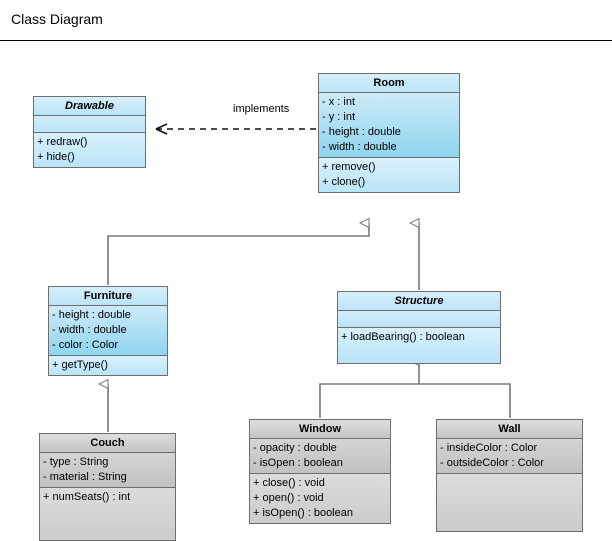 The width and height of the screenshot is (612, 541). What do you see at coordinates (419, 345) in the screenshot?
I see `operations-compartment-structure: + loadBearing() : boolean` at bounding box center [419, 345].